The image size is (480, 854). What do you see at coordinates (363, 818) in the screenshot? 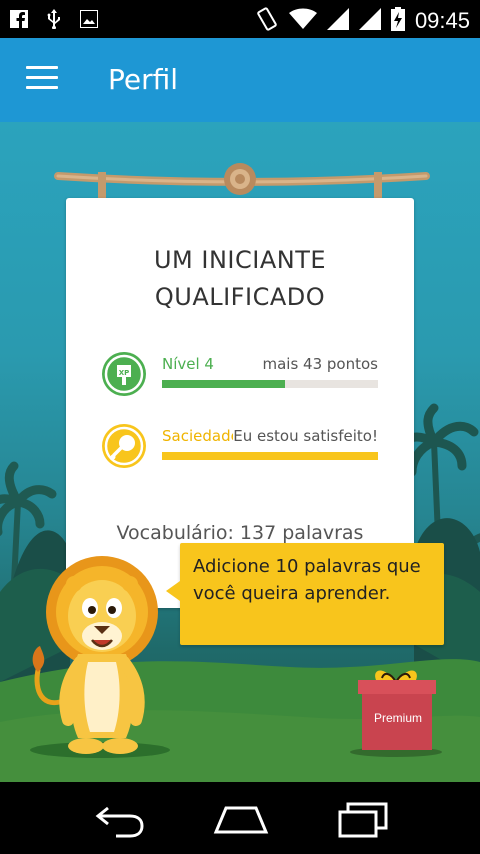
I see `recents-icon` at bounding box center [363, 818].